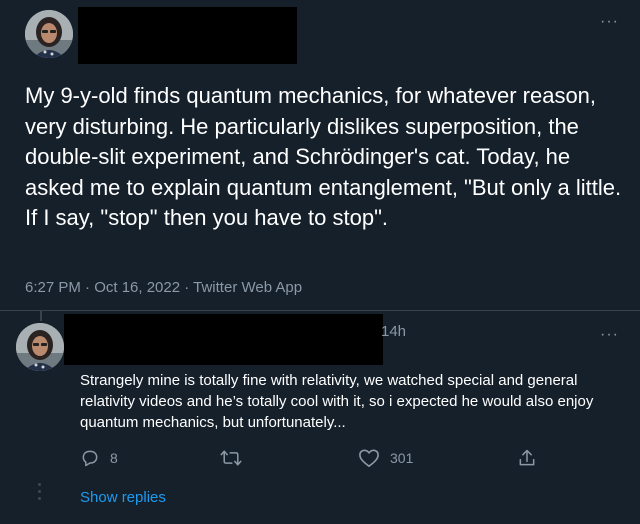  Describe the element at coordinates (114, 458) in the screenshot. I see `reply-count: 8` at that location.